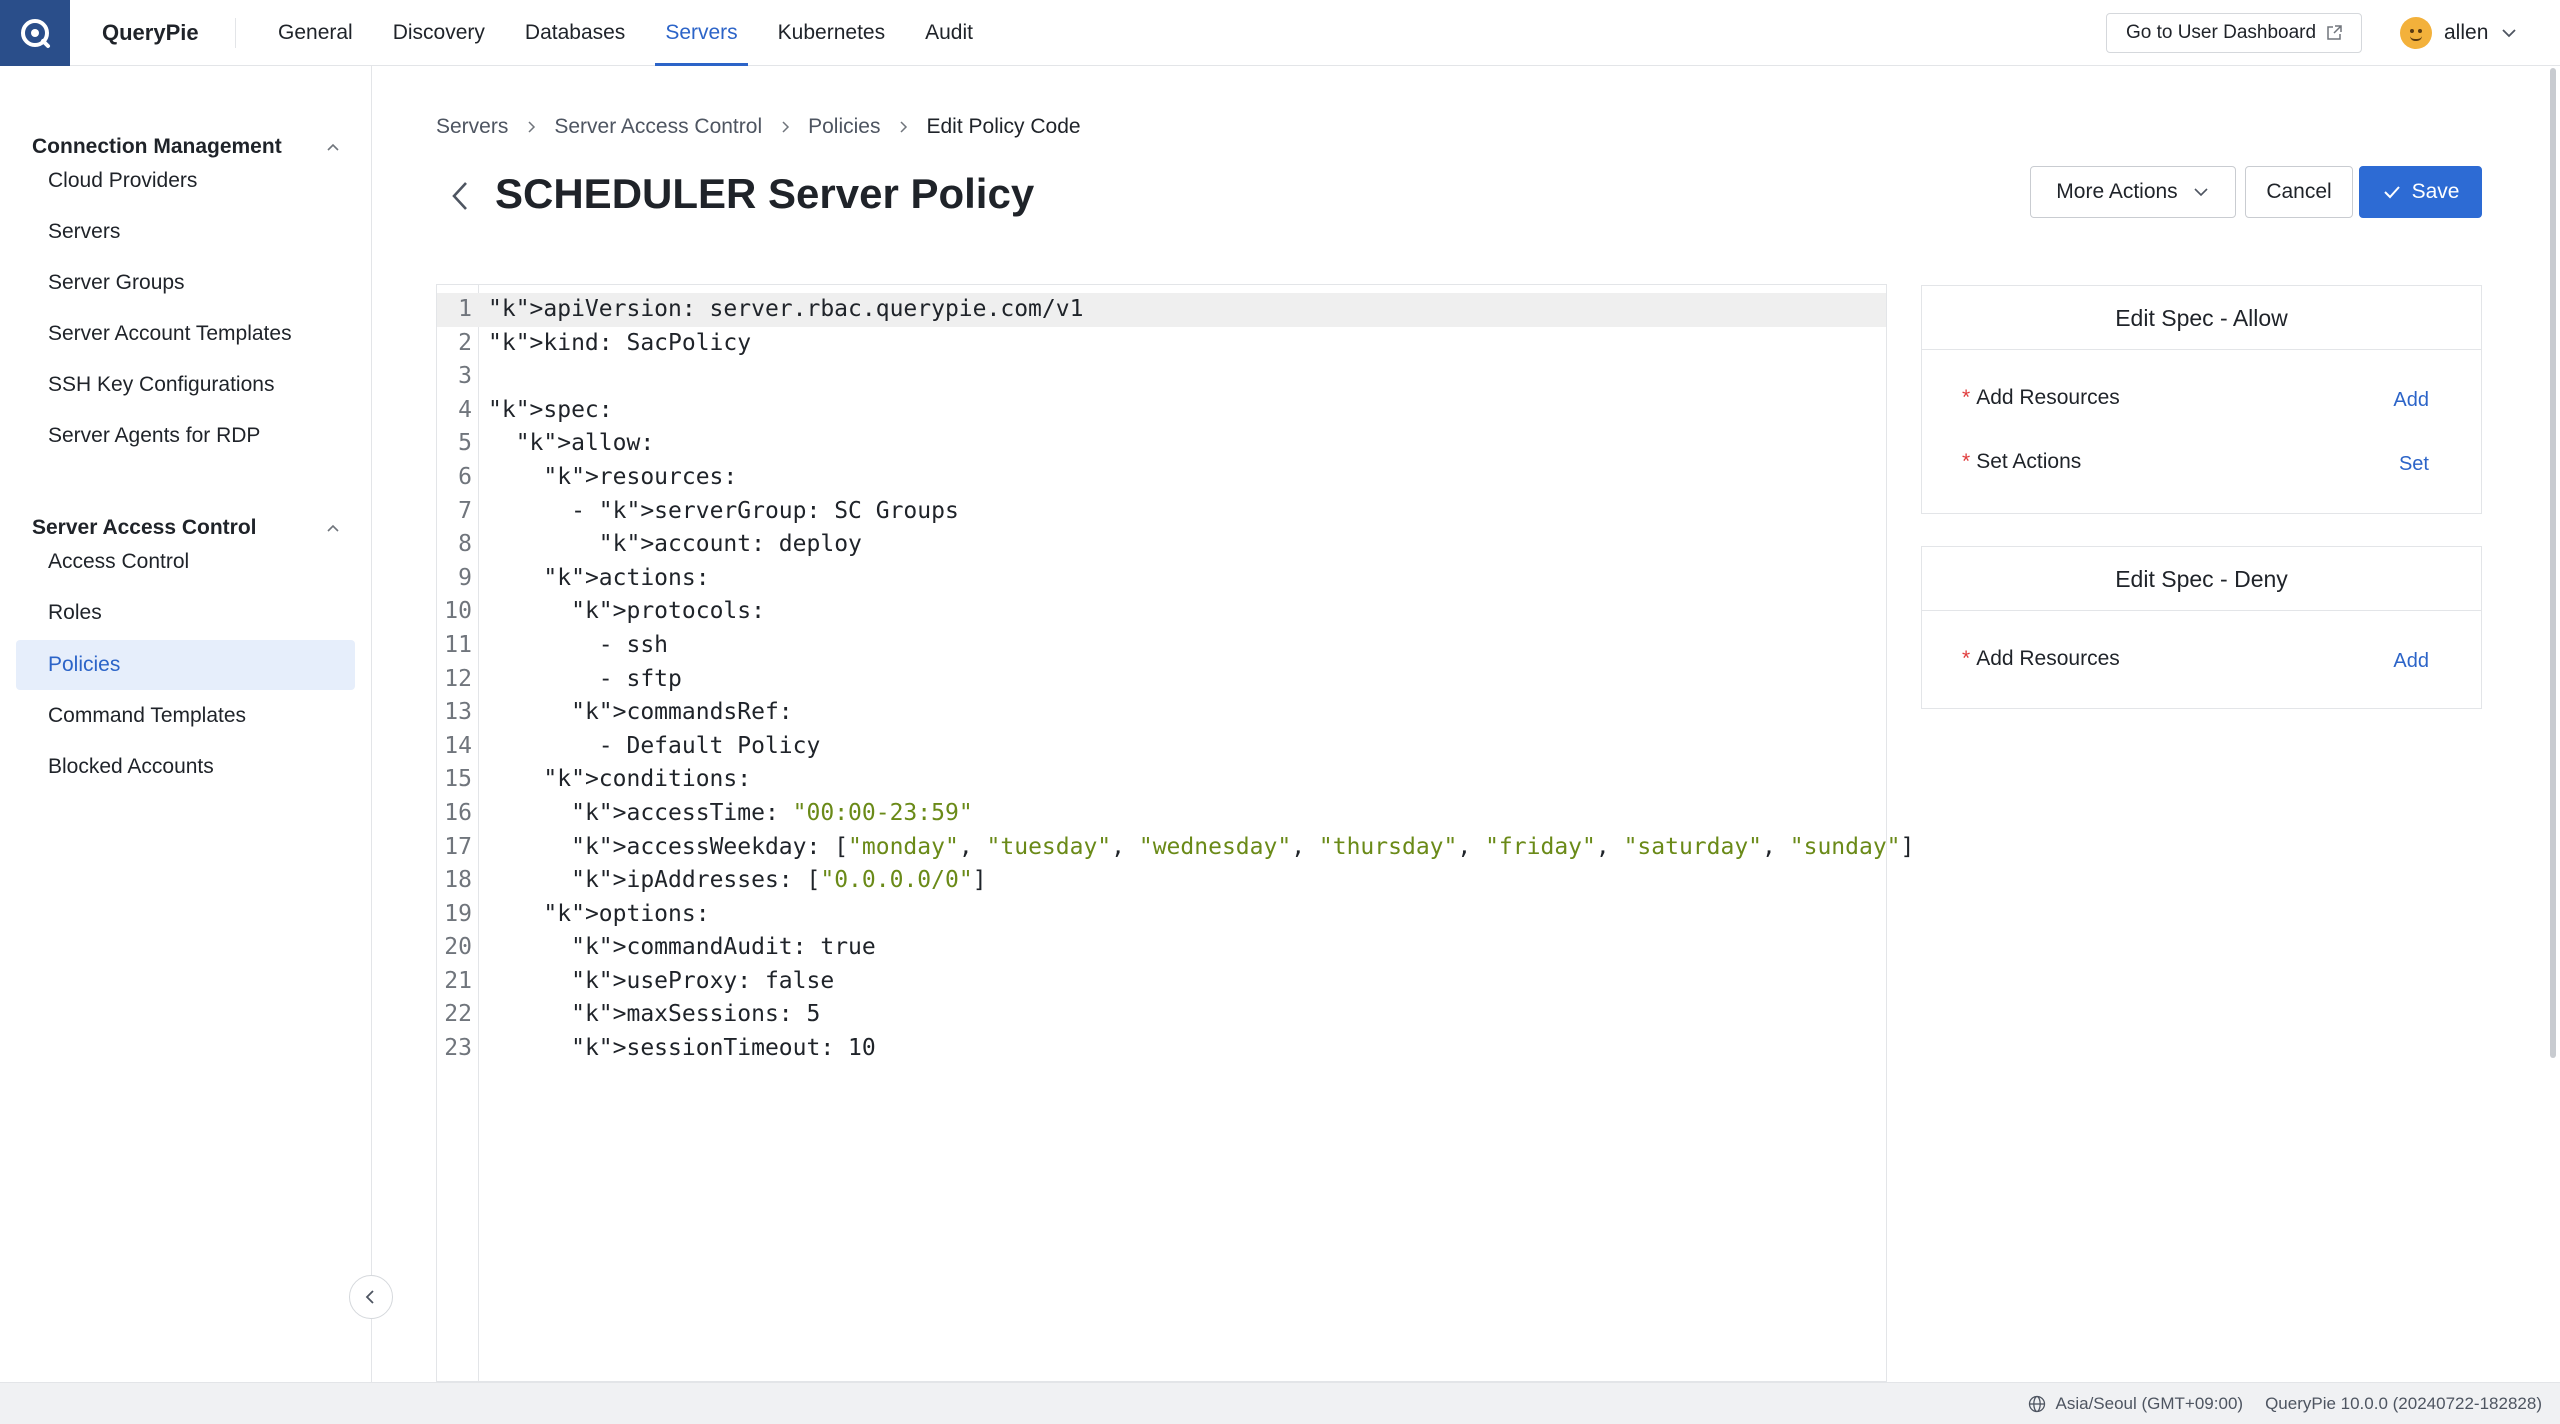 The image size is (2560, 1424). What do you see at coordinates (465, 577) in the screenshot?
I see `line-number: 9` at bounding box center [465, 577].